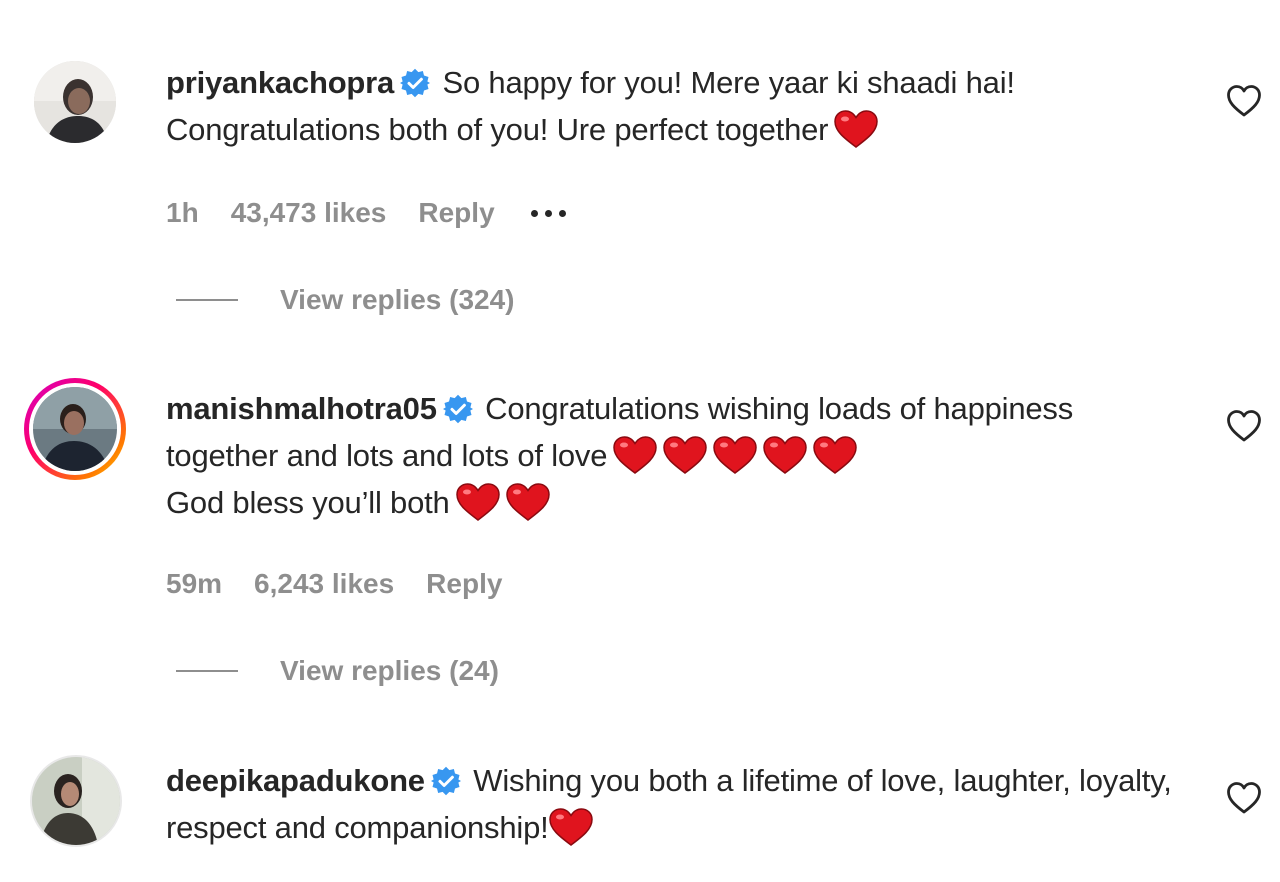  I want to click on comment-meta: 1h 43,473 likes Reply, so click(366, 213).